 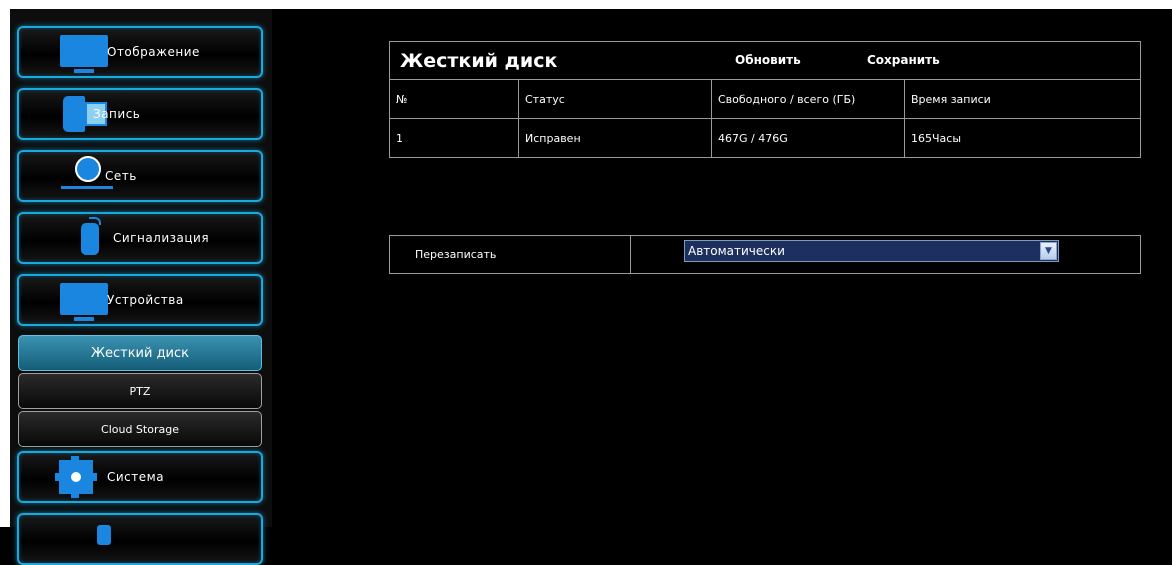 I want to click on partial-icon, so click(x=104, y=535).